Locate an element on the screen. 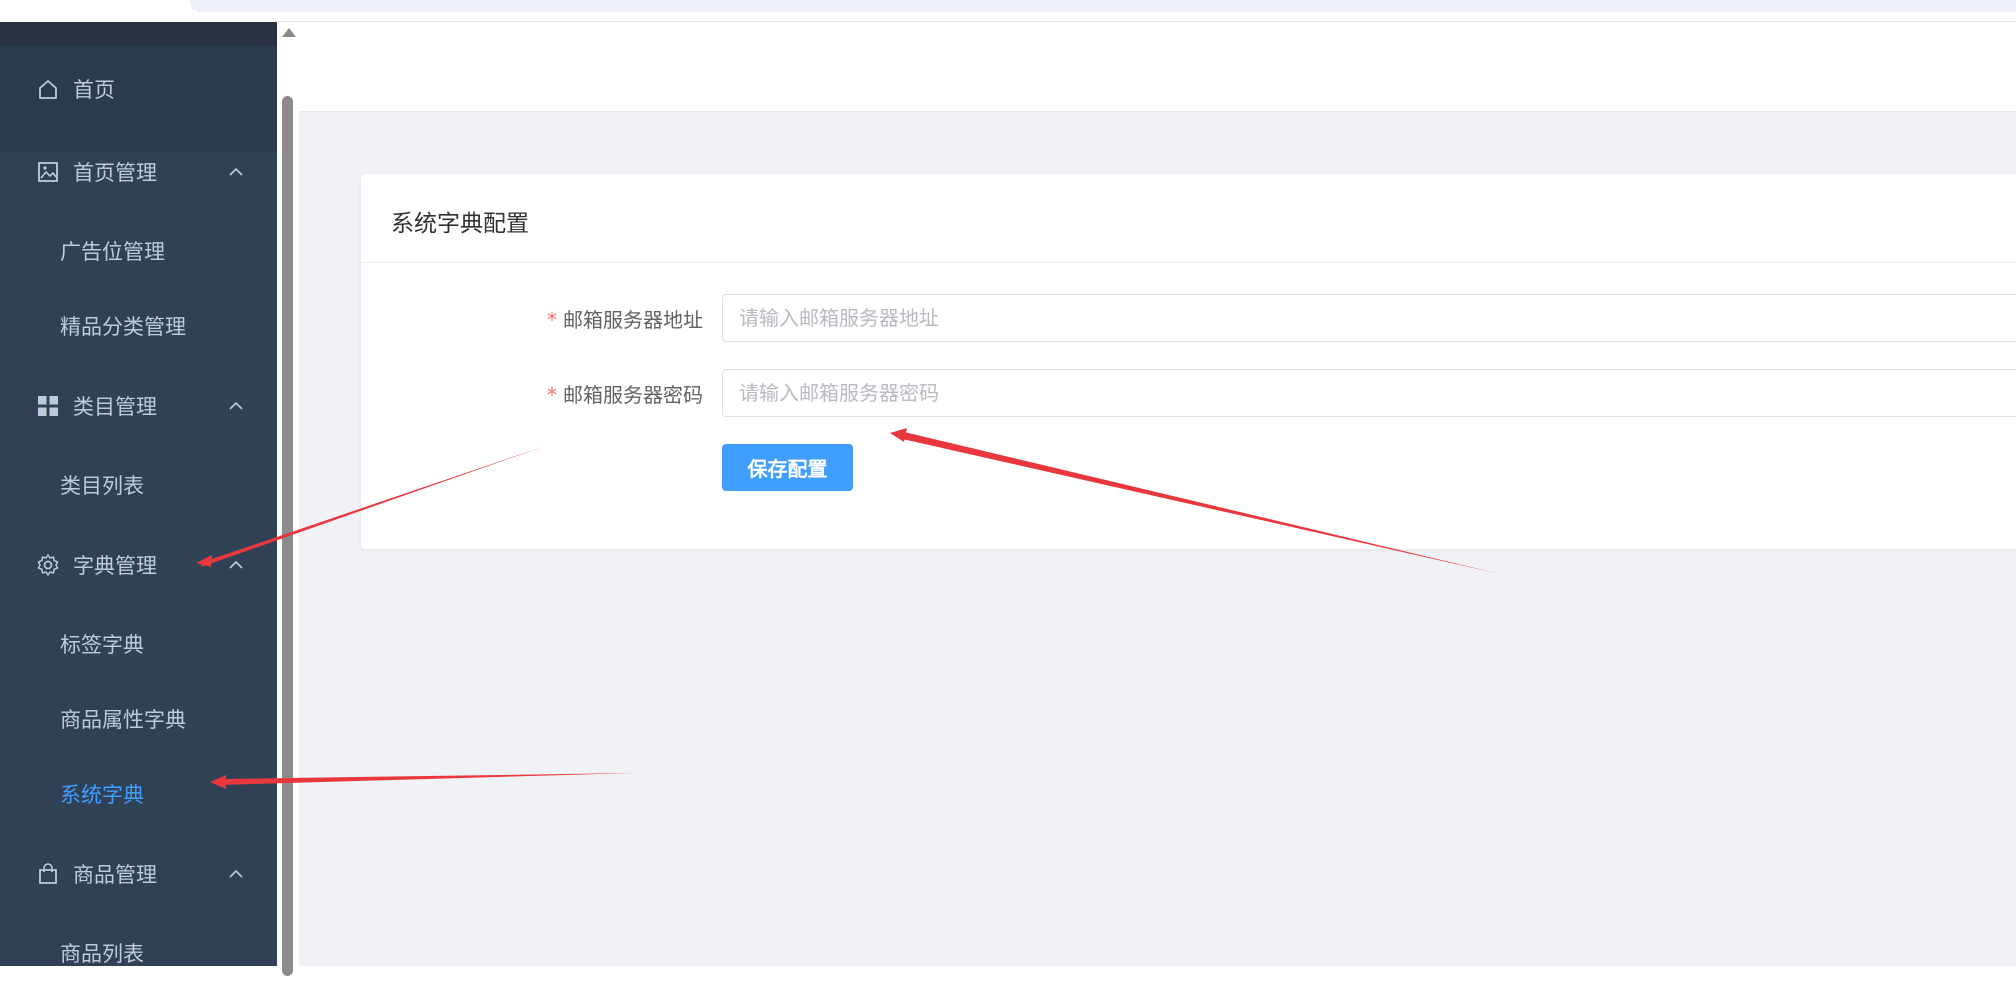 Image resolution: width=2016 pixels, height=983 pixels. mail-server-address-label: * 邮箱服务器地址 is located at coordinates (625, 318).